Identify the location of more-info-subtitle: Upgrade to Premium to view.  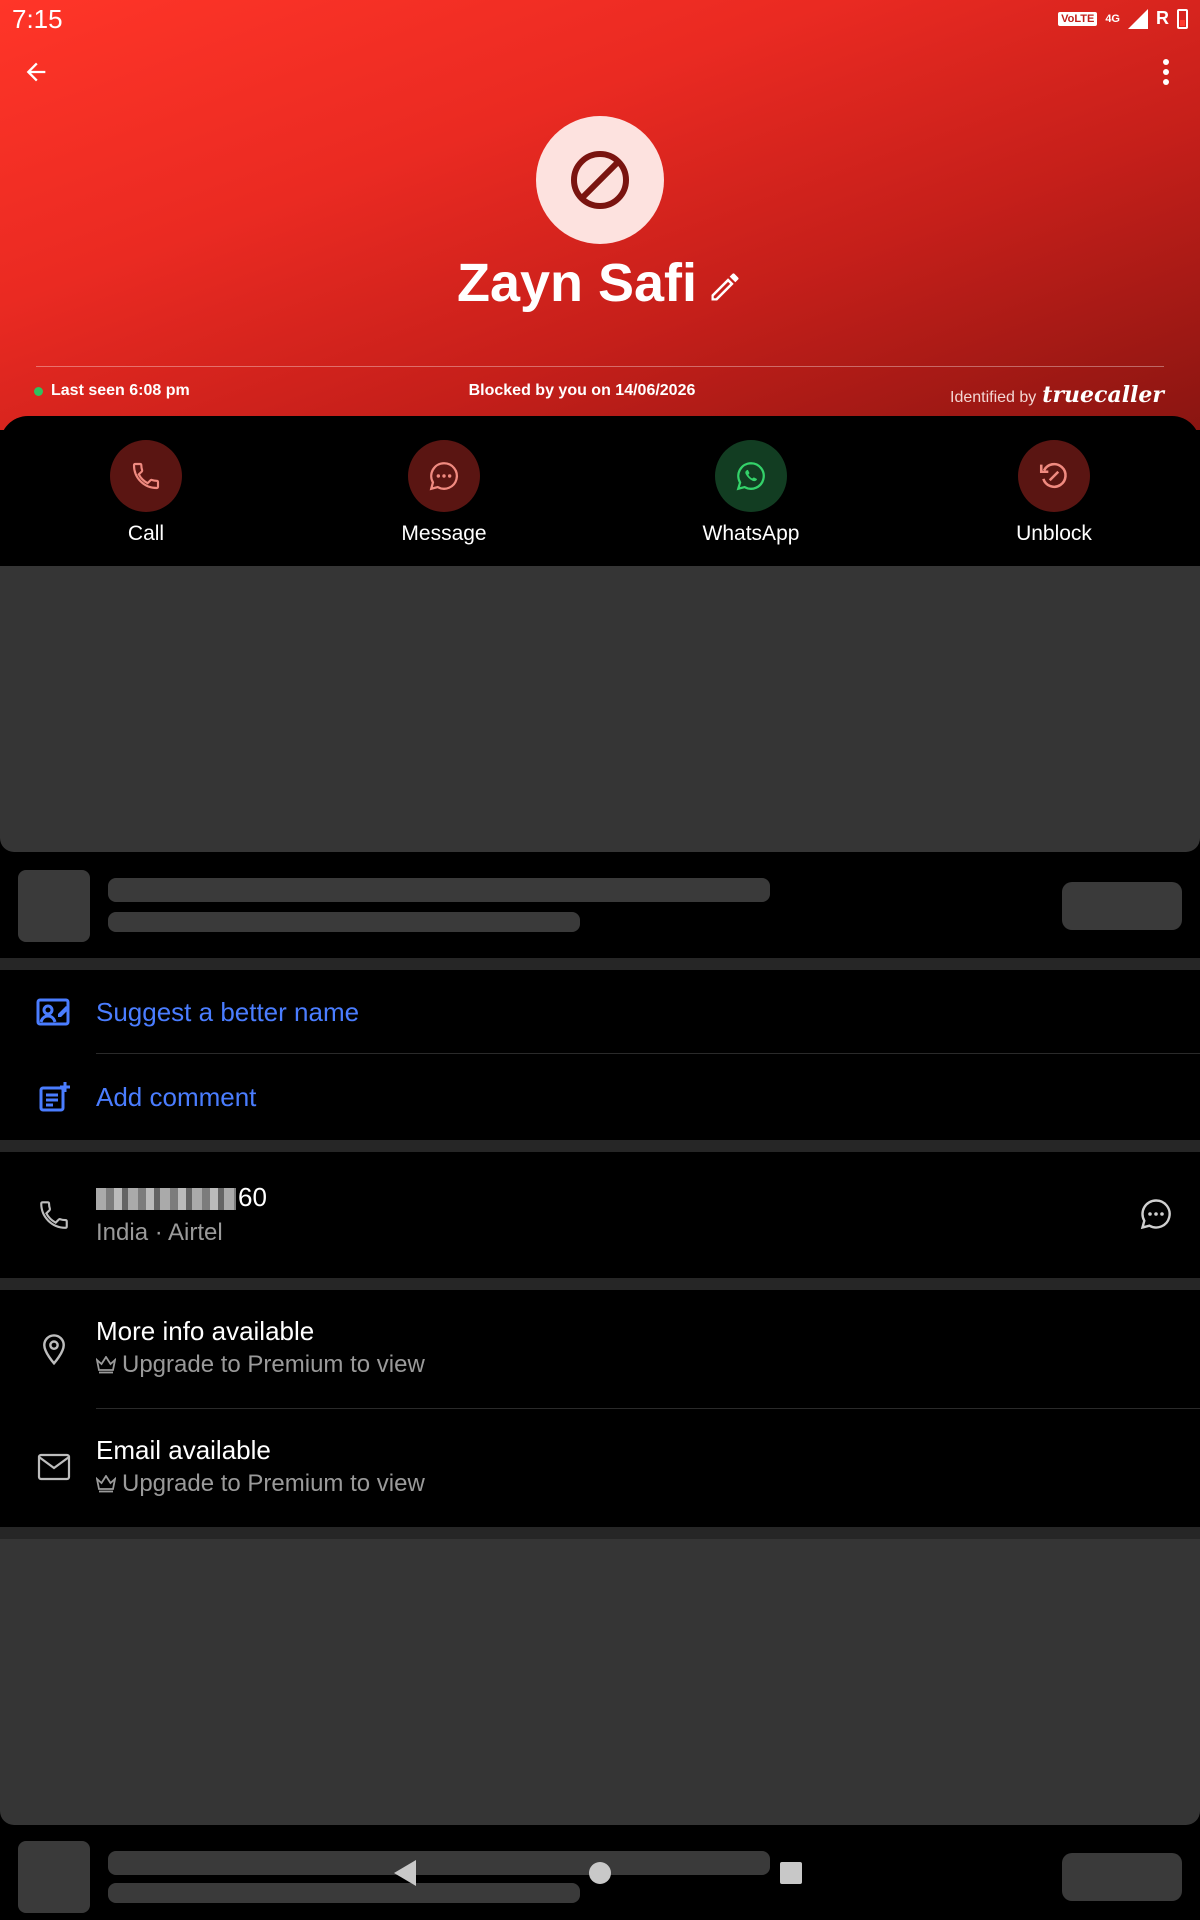
(260, 1365).